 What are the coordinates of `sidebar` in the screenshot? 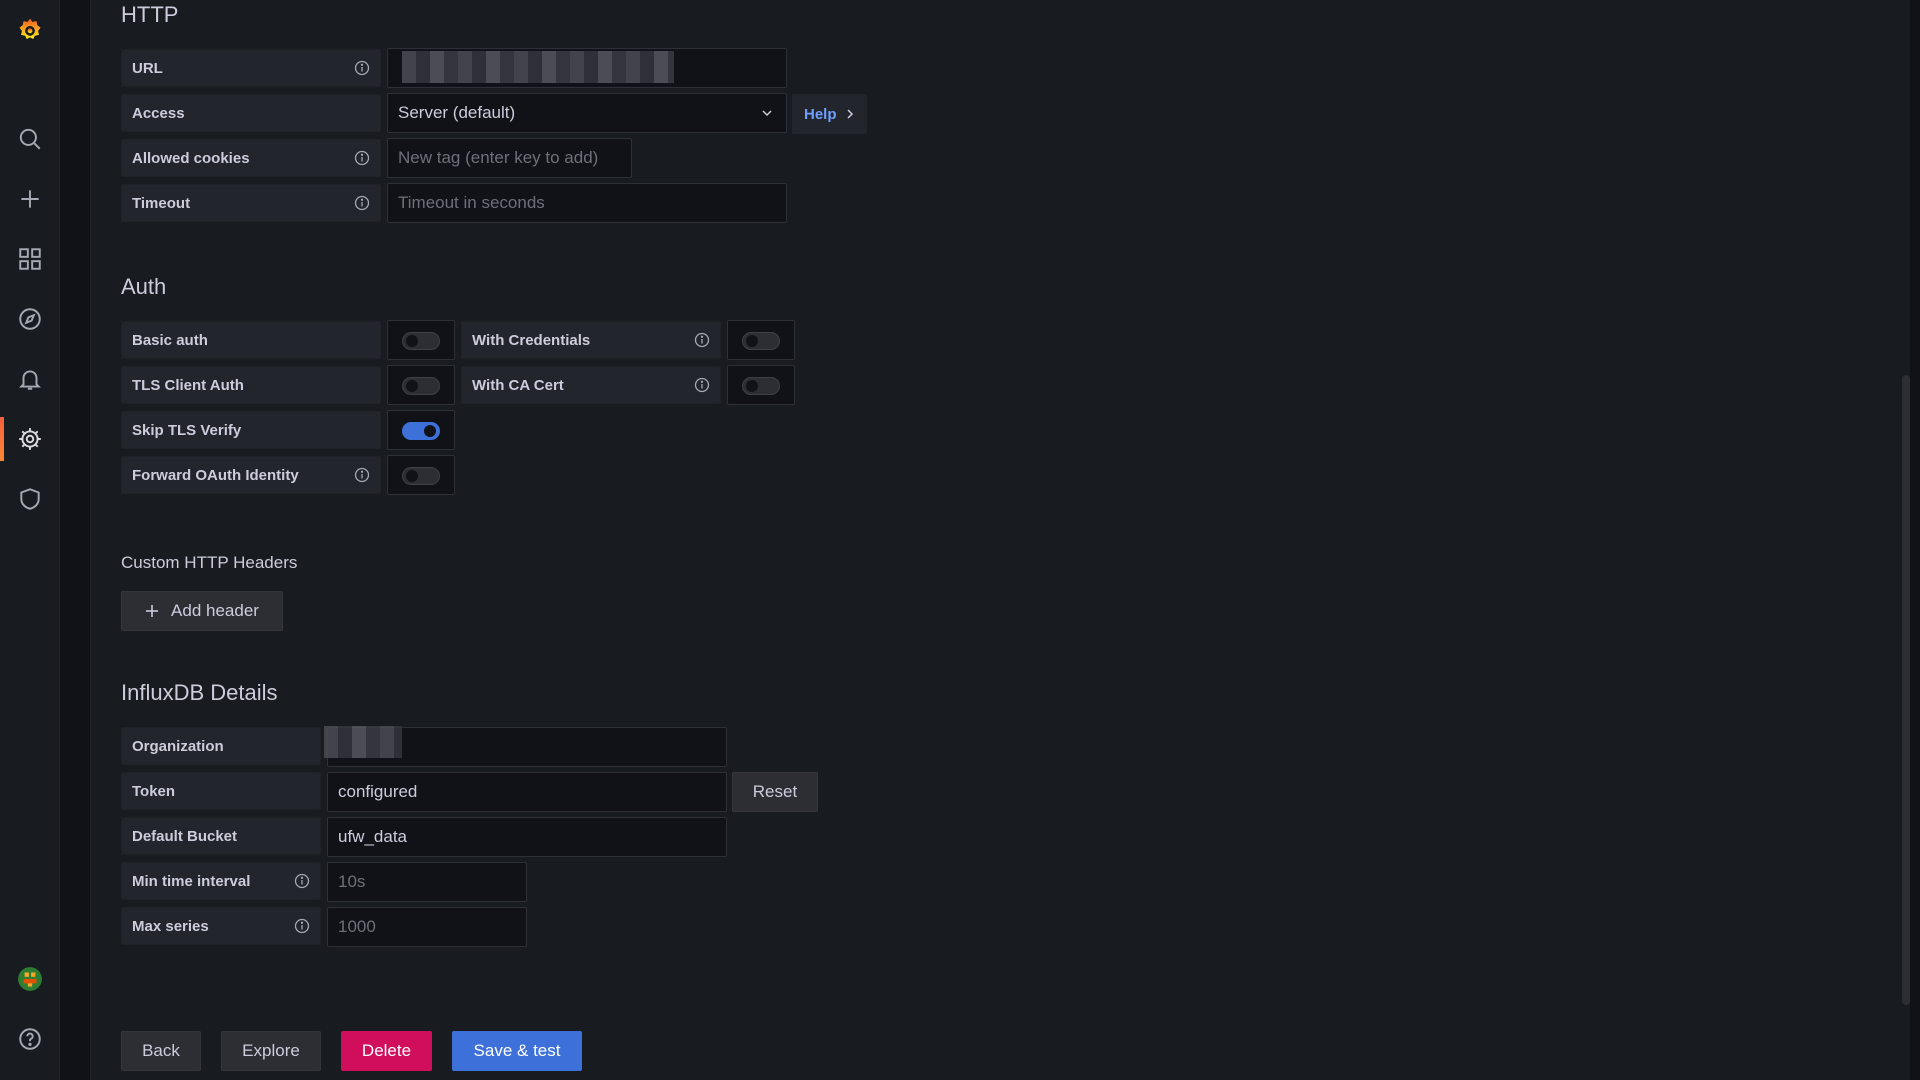 It's located at (30, 540).